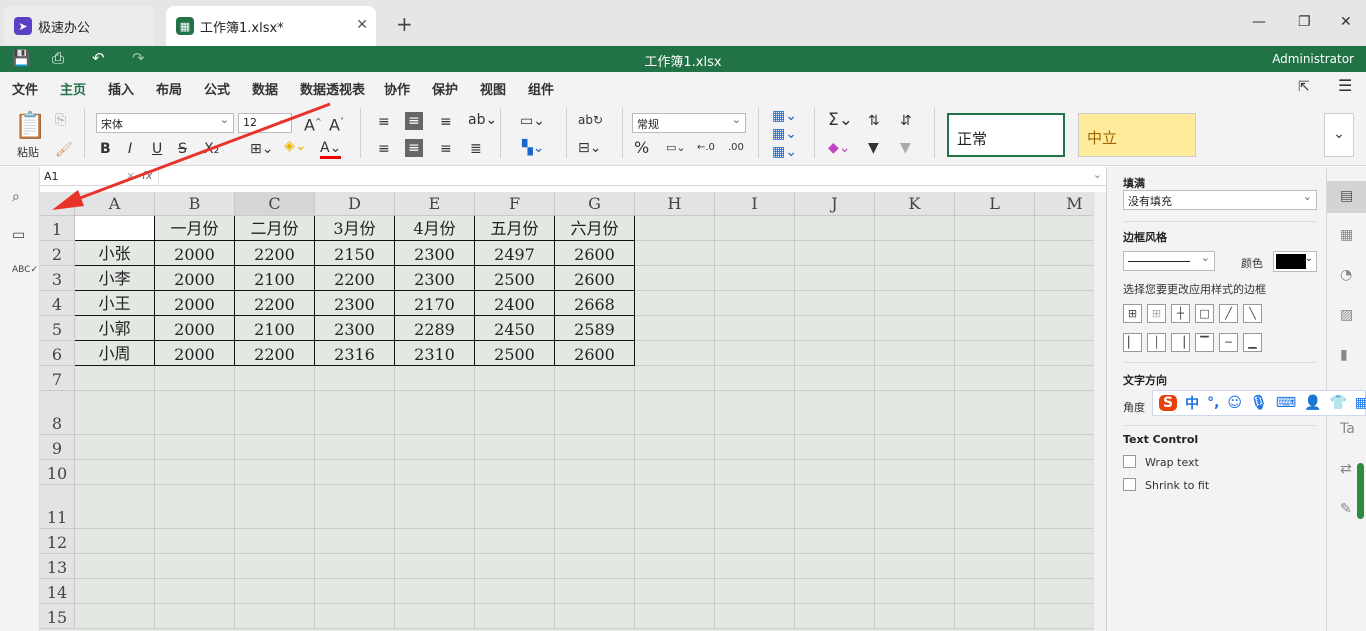 This screenshot has height=631, width=1366. What do you see at coordinates (275, 228) in the screenshot?
I see `cell: 二月份` at bounding box center [275, 228].